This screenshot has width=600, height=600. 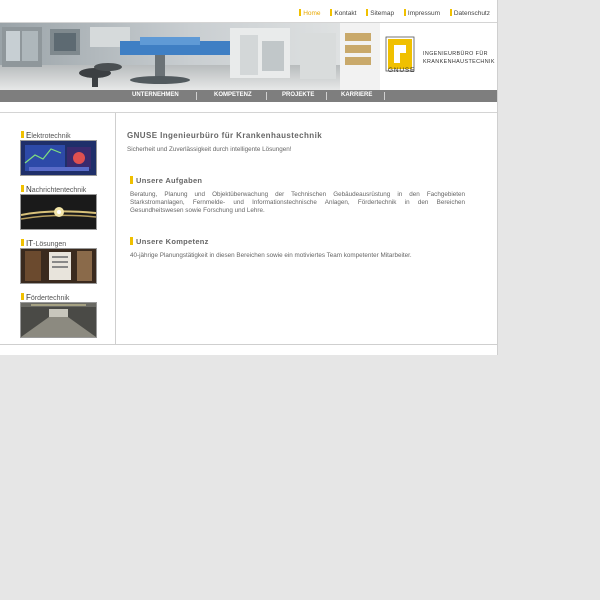 I want to click on nav-projekte: PROJEKTE, so click(x=298, y=95).